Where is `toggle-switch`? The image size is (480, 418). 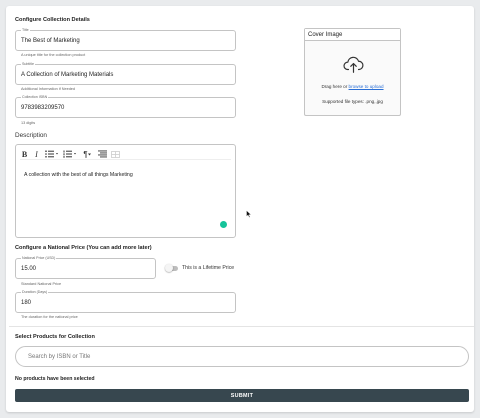 toggle-switch is located at coordinates (171, 268).